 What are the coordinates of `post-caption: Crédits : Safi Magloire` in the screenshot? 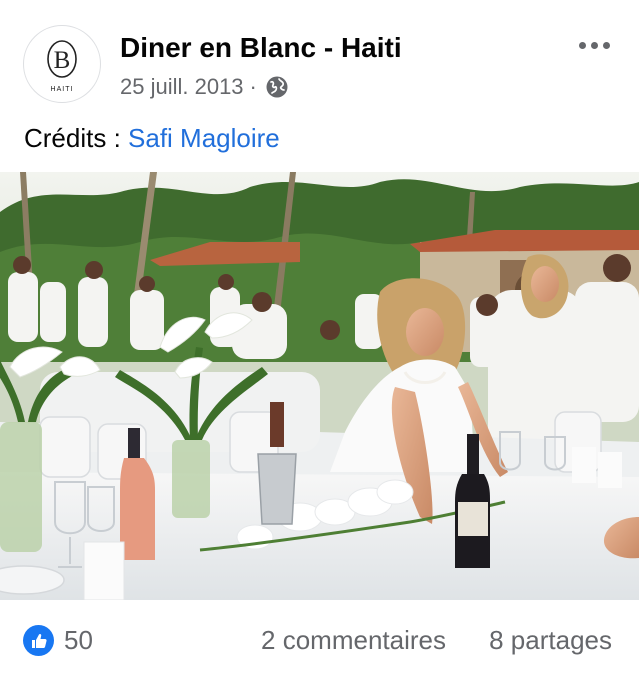 It's located at (152, 138).